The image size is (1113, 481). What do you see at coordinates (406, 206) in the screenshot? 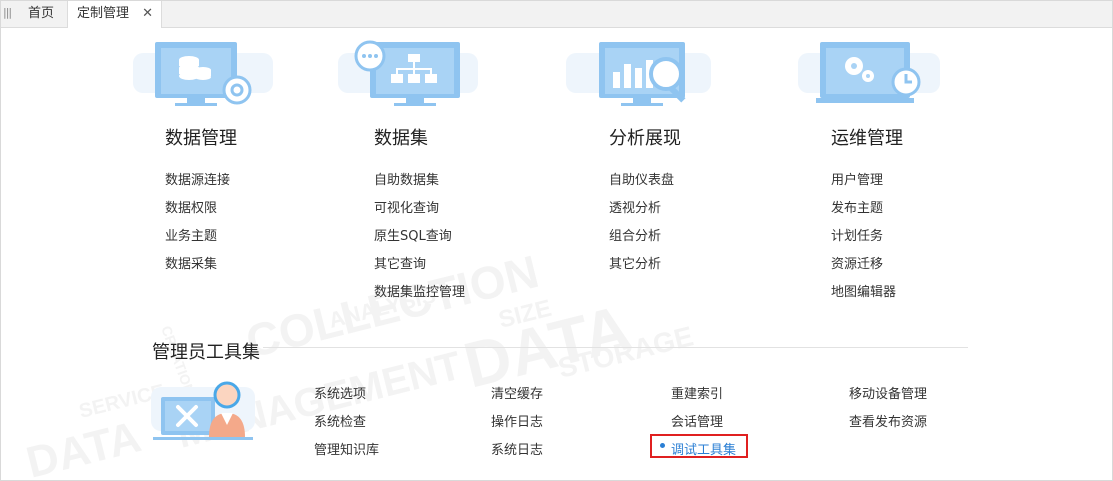
I see `link-visual-query: 可视化查询` at bounding box center [406, 206].